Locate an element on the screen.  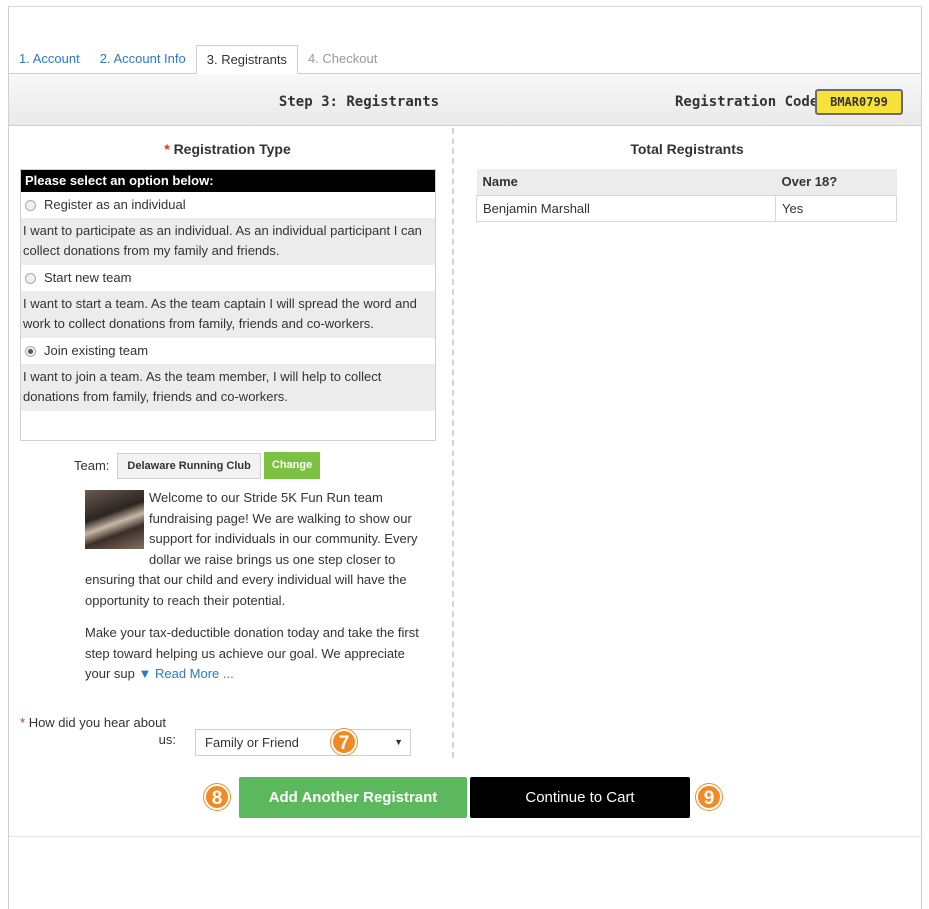
team-row: Team: Delaware Running Club Change is located at coordinates (197, 465).